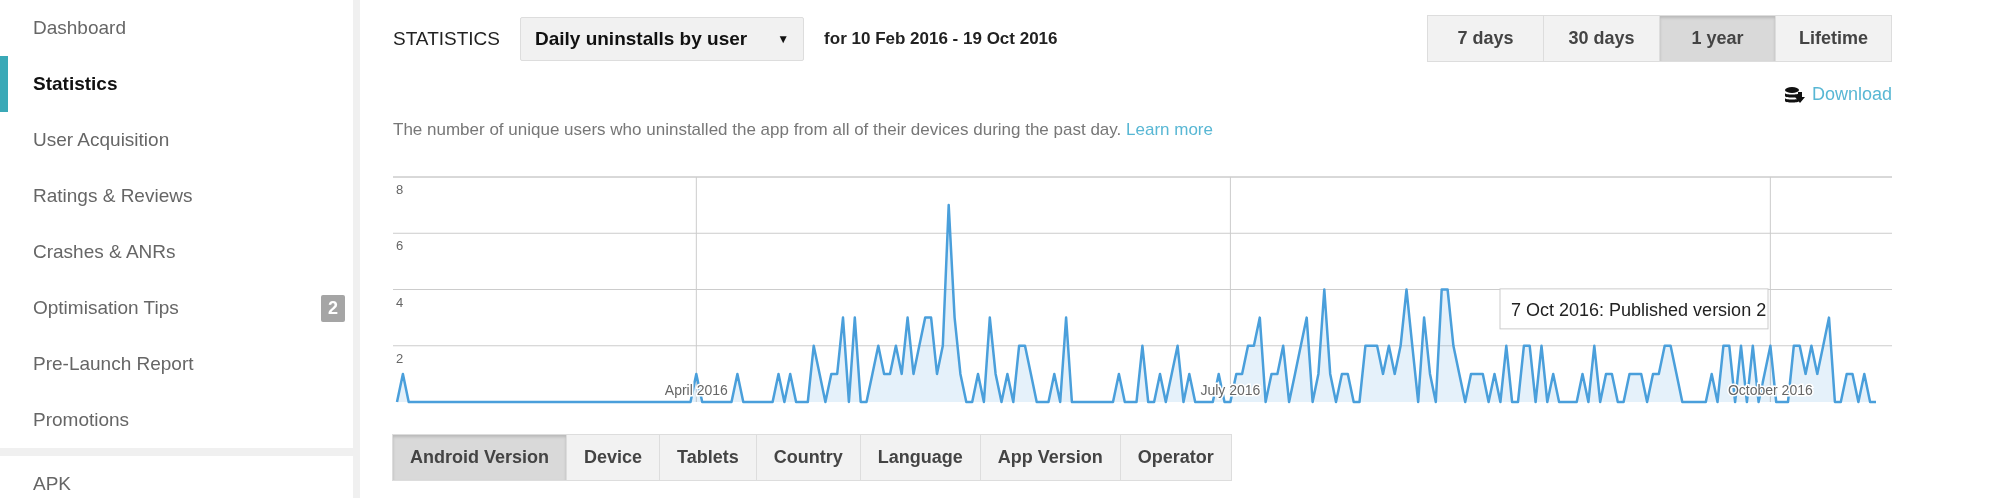  Describe the element at coordinates (176, 477) in the screenshot. I see `sidebar-item: APK` at that location.